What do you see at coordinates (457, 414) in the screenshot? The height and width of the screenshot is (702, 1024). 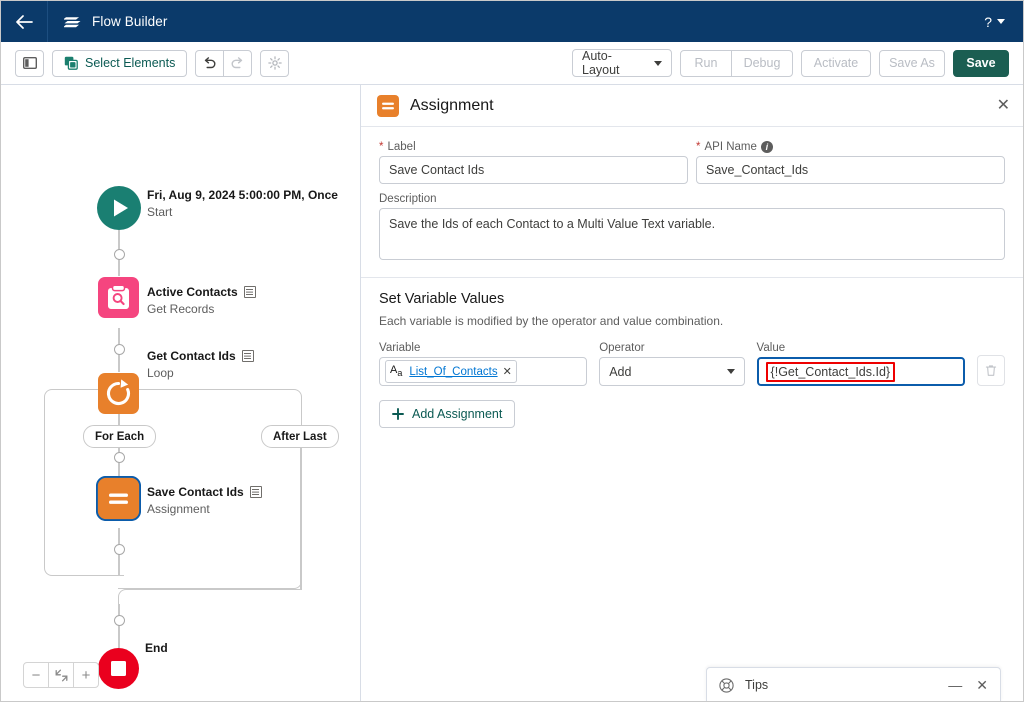 I see `add-assignment-label: Add Assignment` at bounding box center [457, 414].